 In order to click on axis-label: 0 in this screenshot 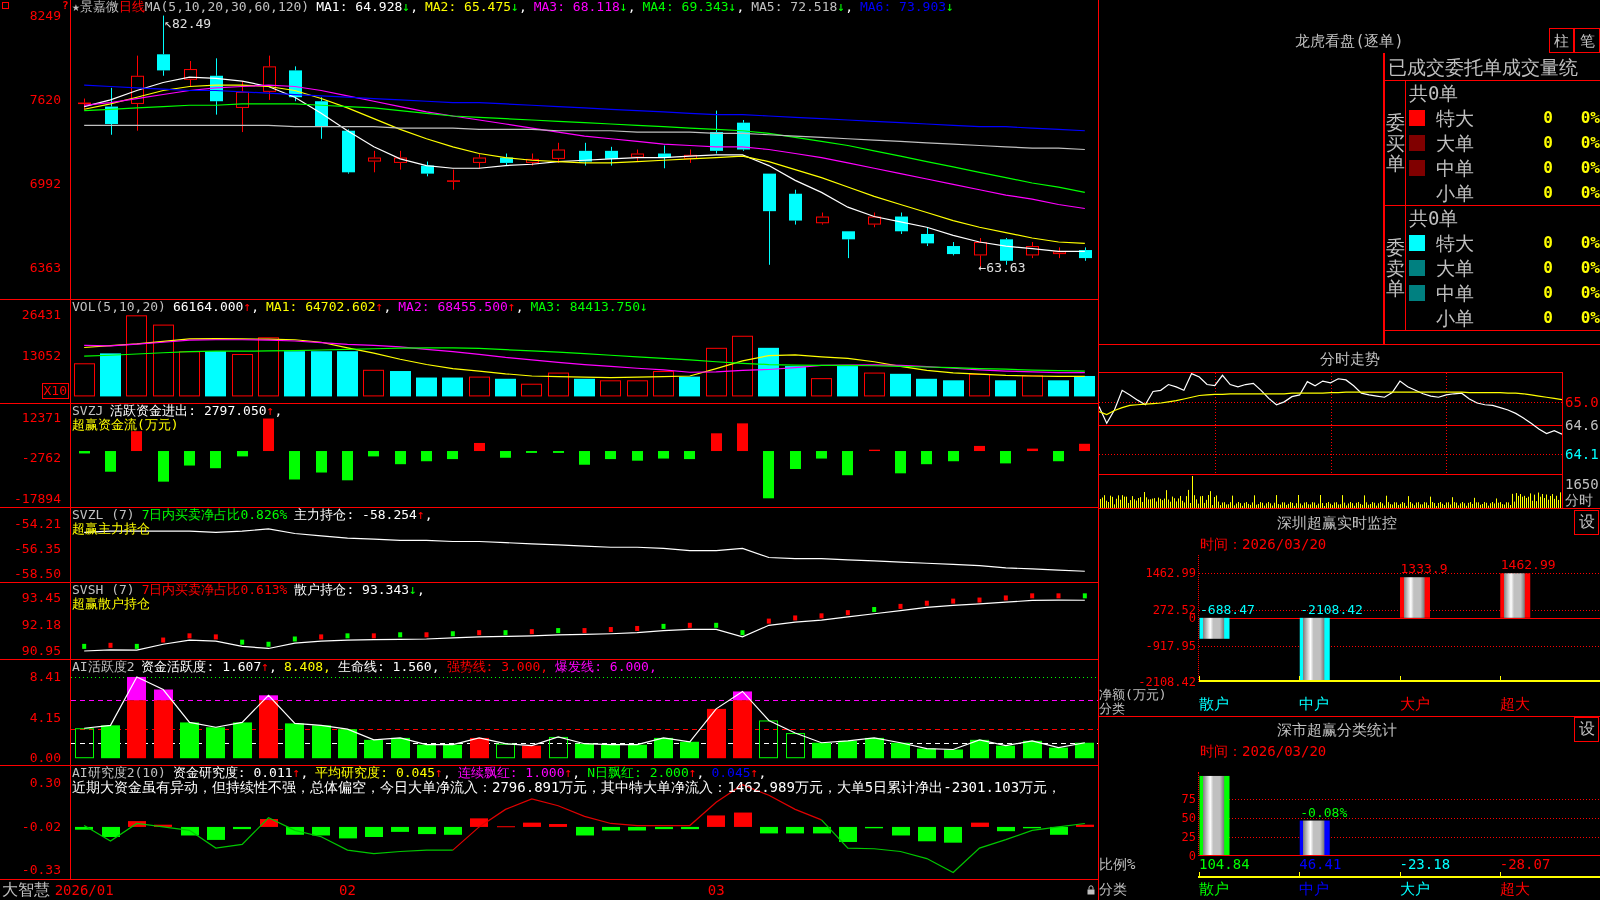, I will do `click(1192, 856)`.